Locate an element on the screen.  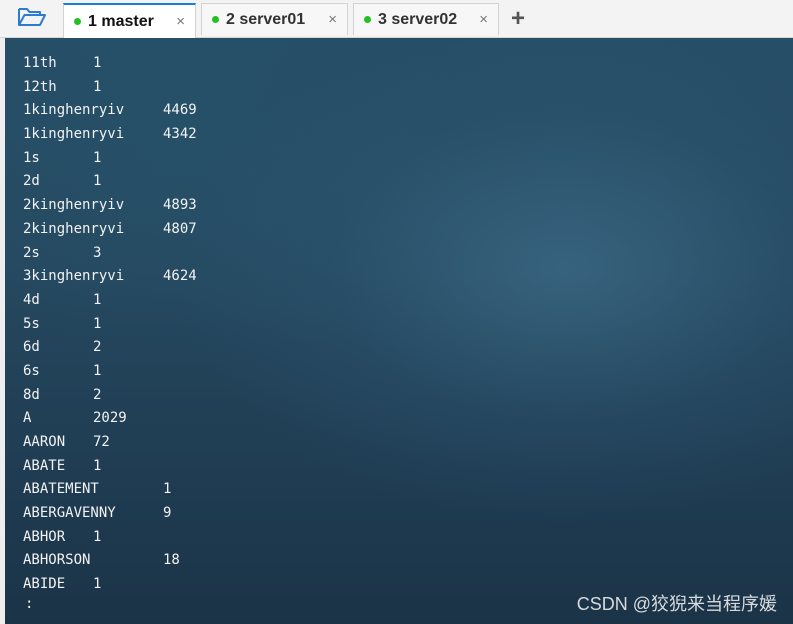
tab-label: 1 master is located at coordinates (121, 21).